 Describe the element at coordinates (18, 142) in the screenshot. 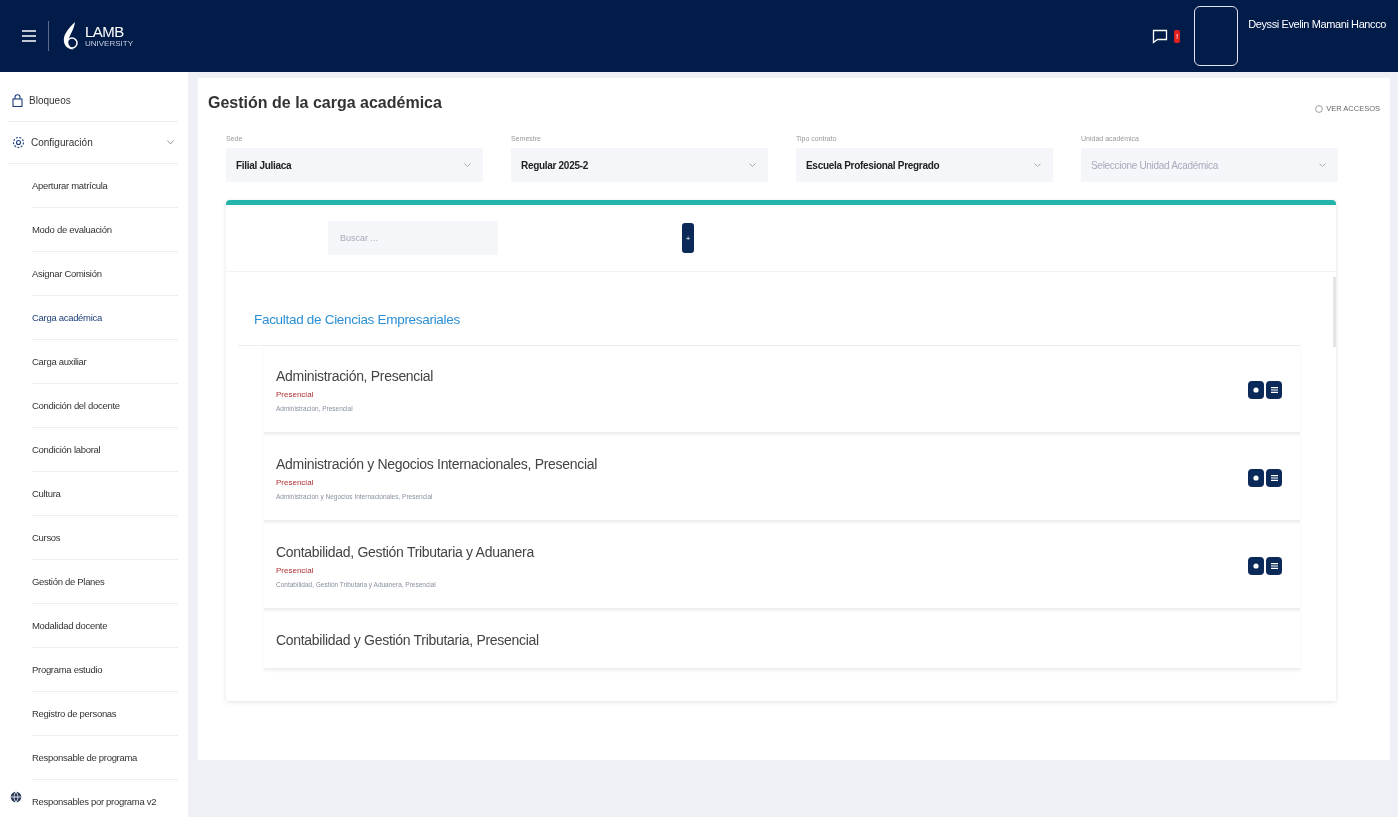

I see `gear-icon` at that location.